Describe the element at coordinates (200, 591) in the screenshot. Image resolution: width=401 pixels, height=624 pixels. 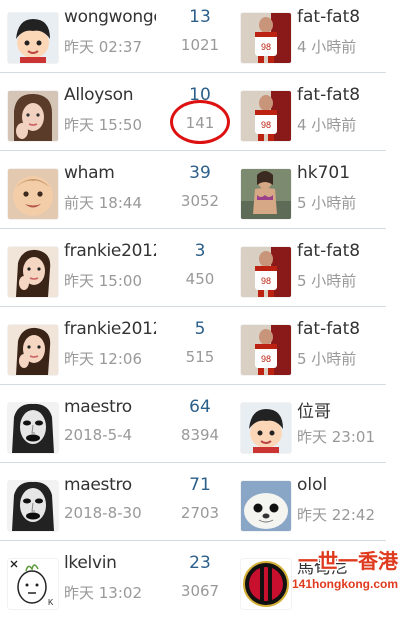
I see `view-count: 3067` at that location.